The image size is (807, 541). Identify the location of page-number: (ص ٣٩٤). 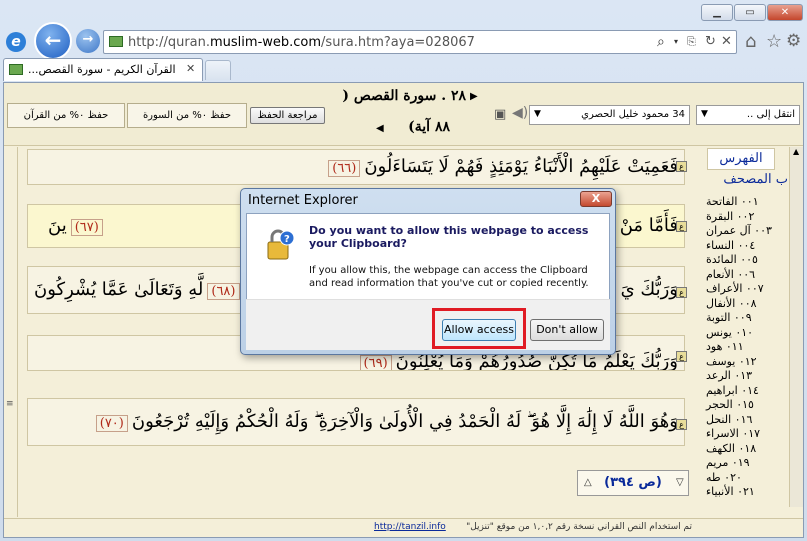
(633, 482).